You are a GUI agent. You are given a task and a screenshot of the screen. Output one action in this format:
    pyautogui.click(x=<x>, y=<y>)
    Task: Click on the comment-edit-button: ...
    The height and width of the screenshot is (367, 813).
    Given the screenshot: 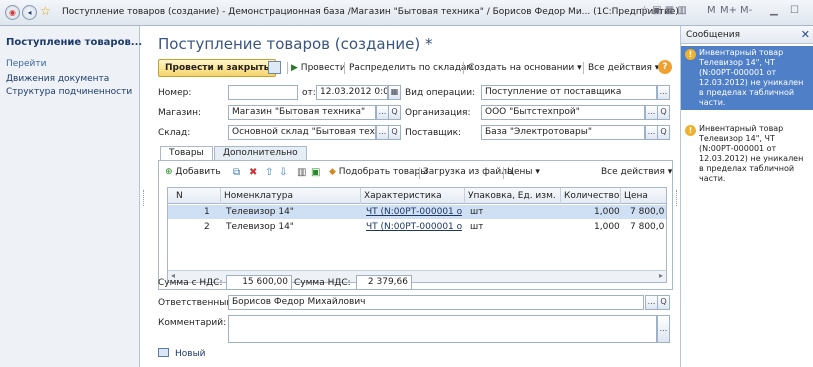 What is the action you would take?
    pyautogui.click(x=663, y=329)
    